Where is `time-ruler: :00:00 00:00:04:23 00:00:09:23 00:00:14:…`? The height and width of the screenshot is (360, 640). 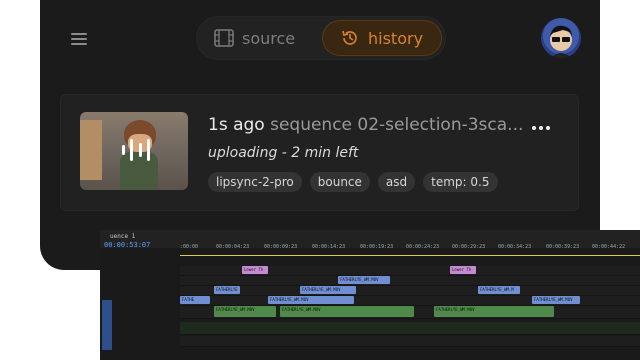
time-ruler: :00:00 00:00:04:23 00:00:09:23 00:00:14:… is located at coordinates (410, 249).